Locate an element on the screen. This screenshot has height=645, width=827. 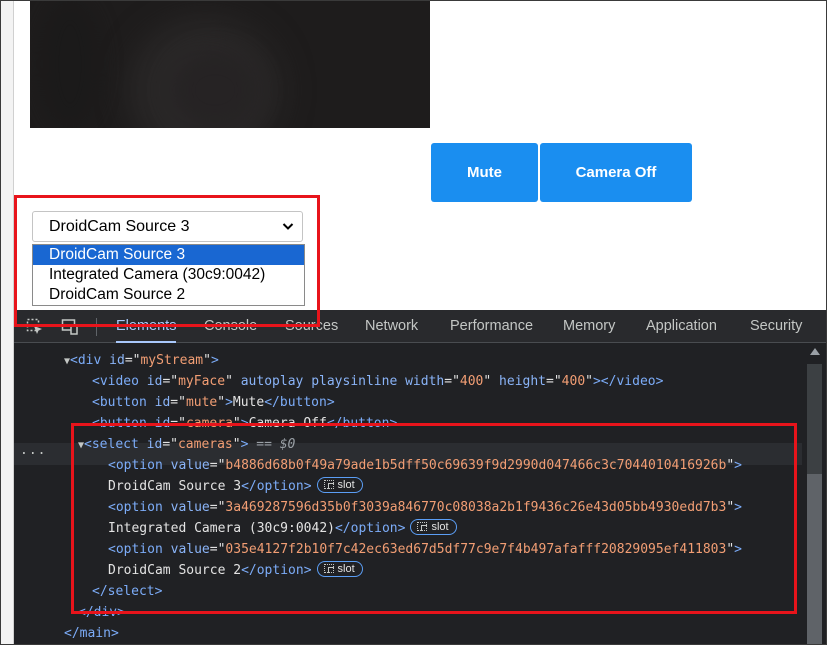
video-preview is located at coordinates (230, 64).